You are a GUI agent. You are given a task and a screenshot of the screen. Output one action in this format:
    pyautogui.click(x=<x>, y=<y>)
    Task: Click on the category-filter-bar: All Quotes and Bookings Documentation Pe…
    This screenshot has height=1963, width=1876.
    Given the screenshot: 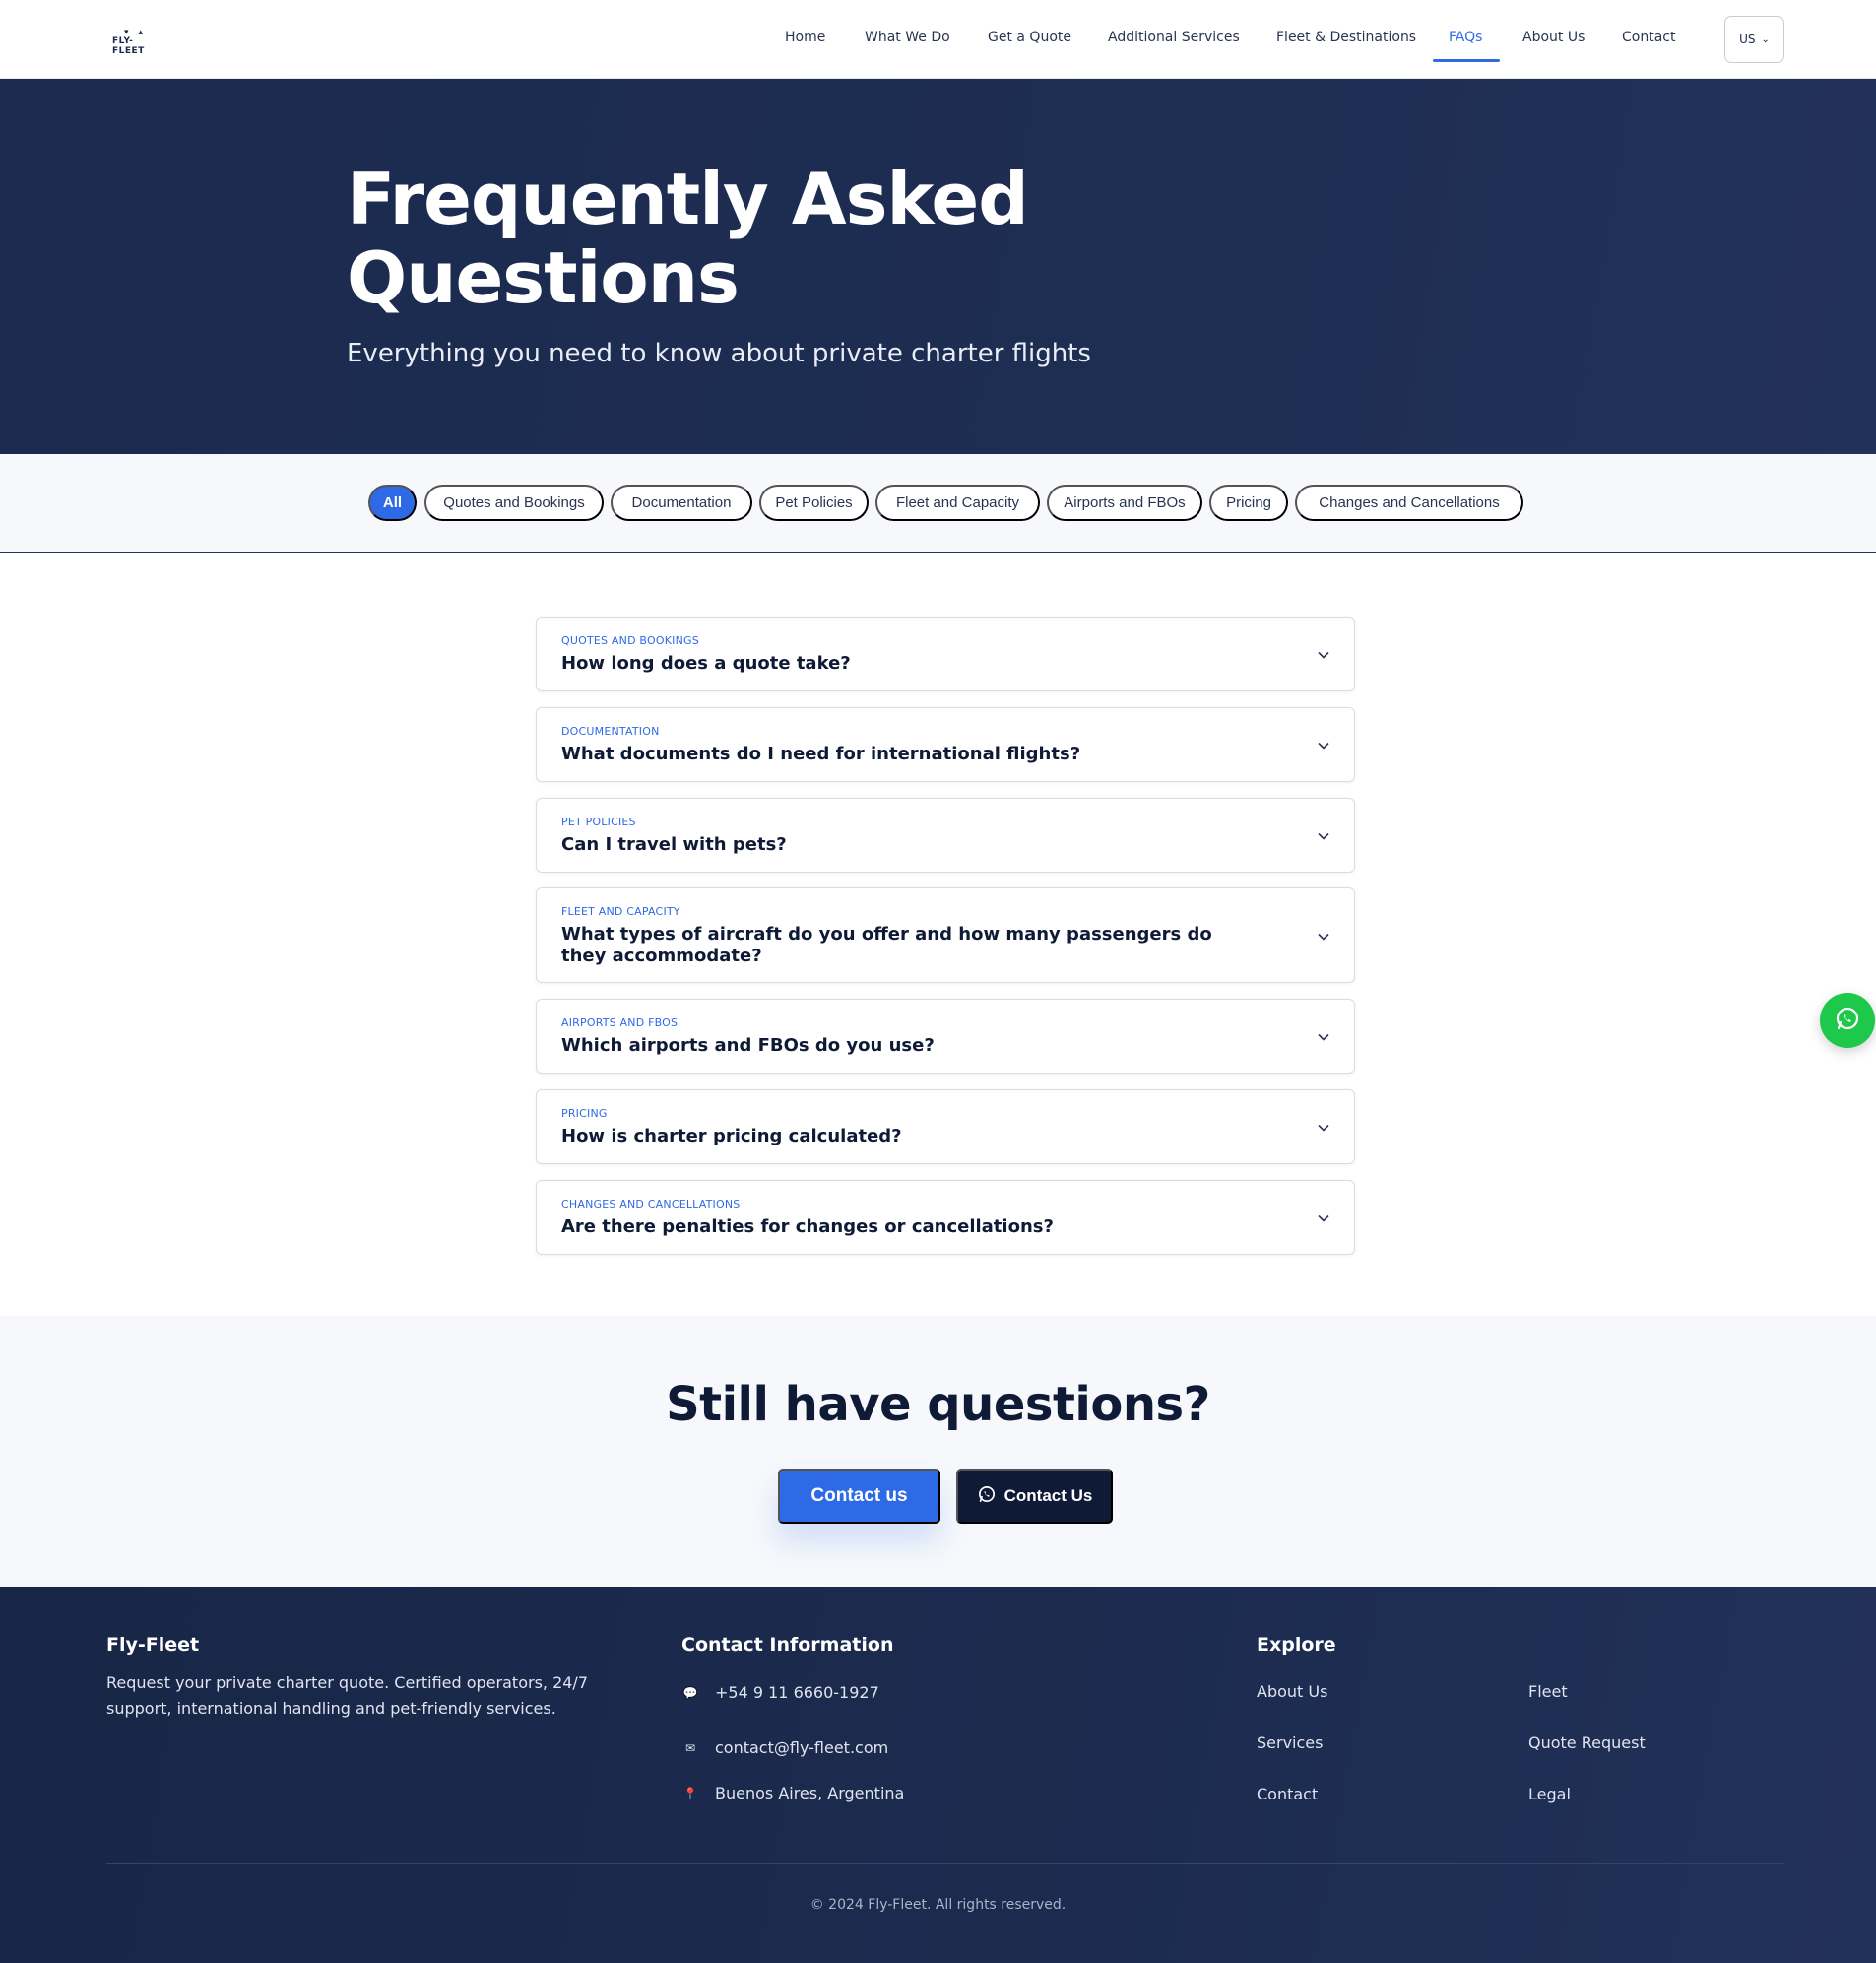 What is the action you would take?
    pyautogui.click(x=938, y=503)
    